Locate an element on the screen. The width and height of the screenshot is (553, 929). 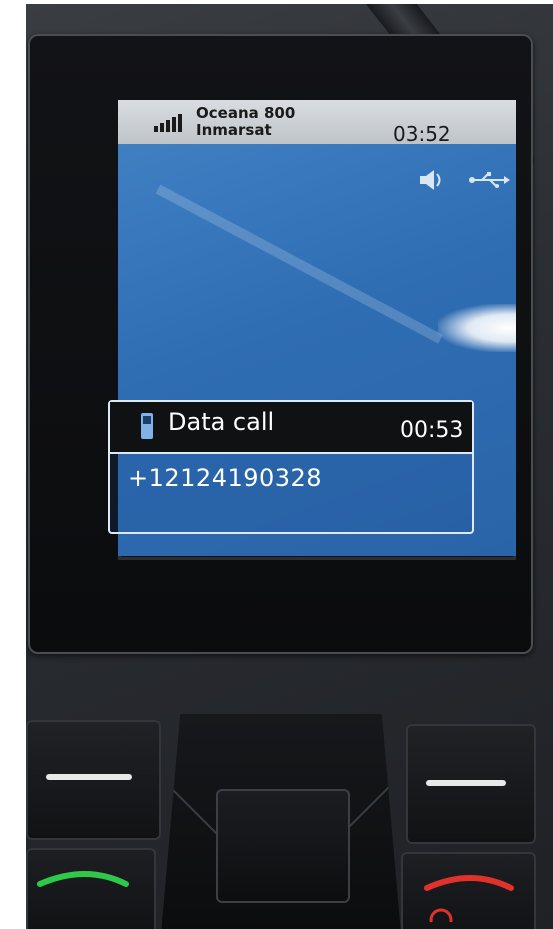
call-panel-header: Data call 00:53 is located at coordinates (291, 428).